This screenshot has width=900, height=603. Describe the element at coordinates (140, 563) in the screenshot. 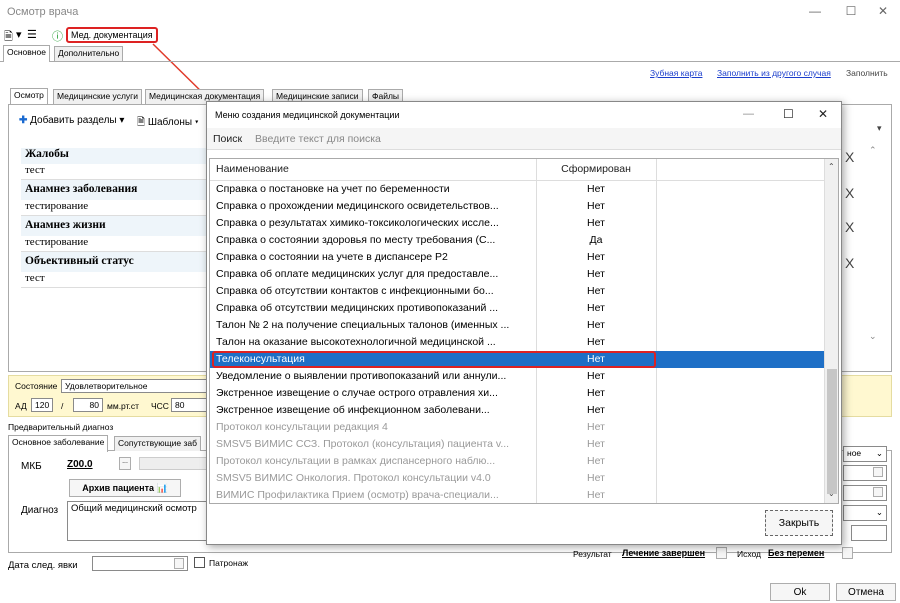

I see `next-visit-input` at that location.